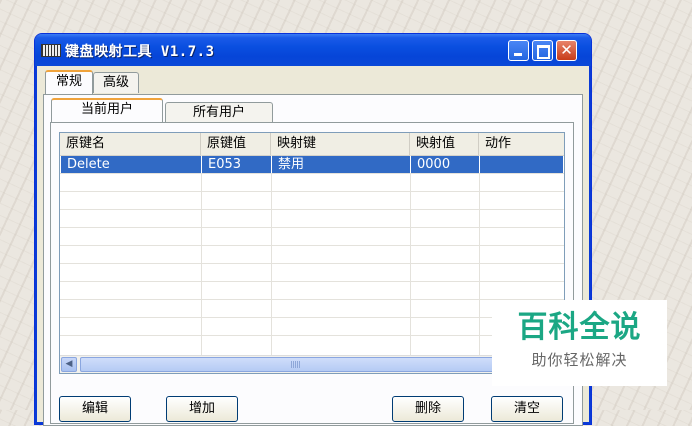 This screenshot has width=692, height=426. I want to click on column-header-action: 动作, so click(521, 144).